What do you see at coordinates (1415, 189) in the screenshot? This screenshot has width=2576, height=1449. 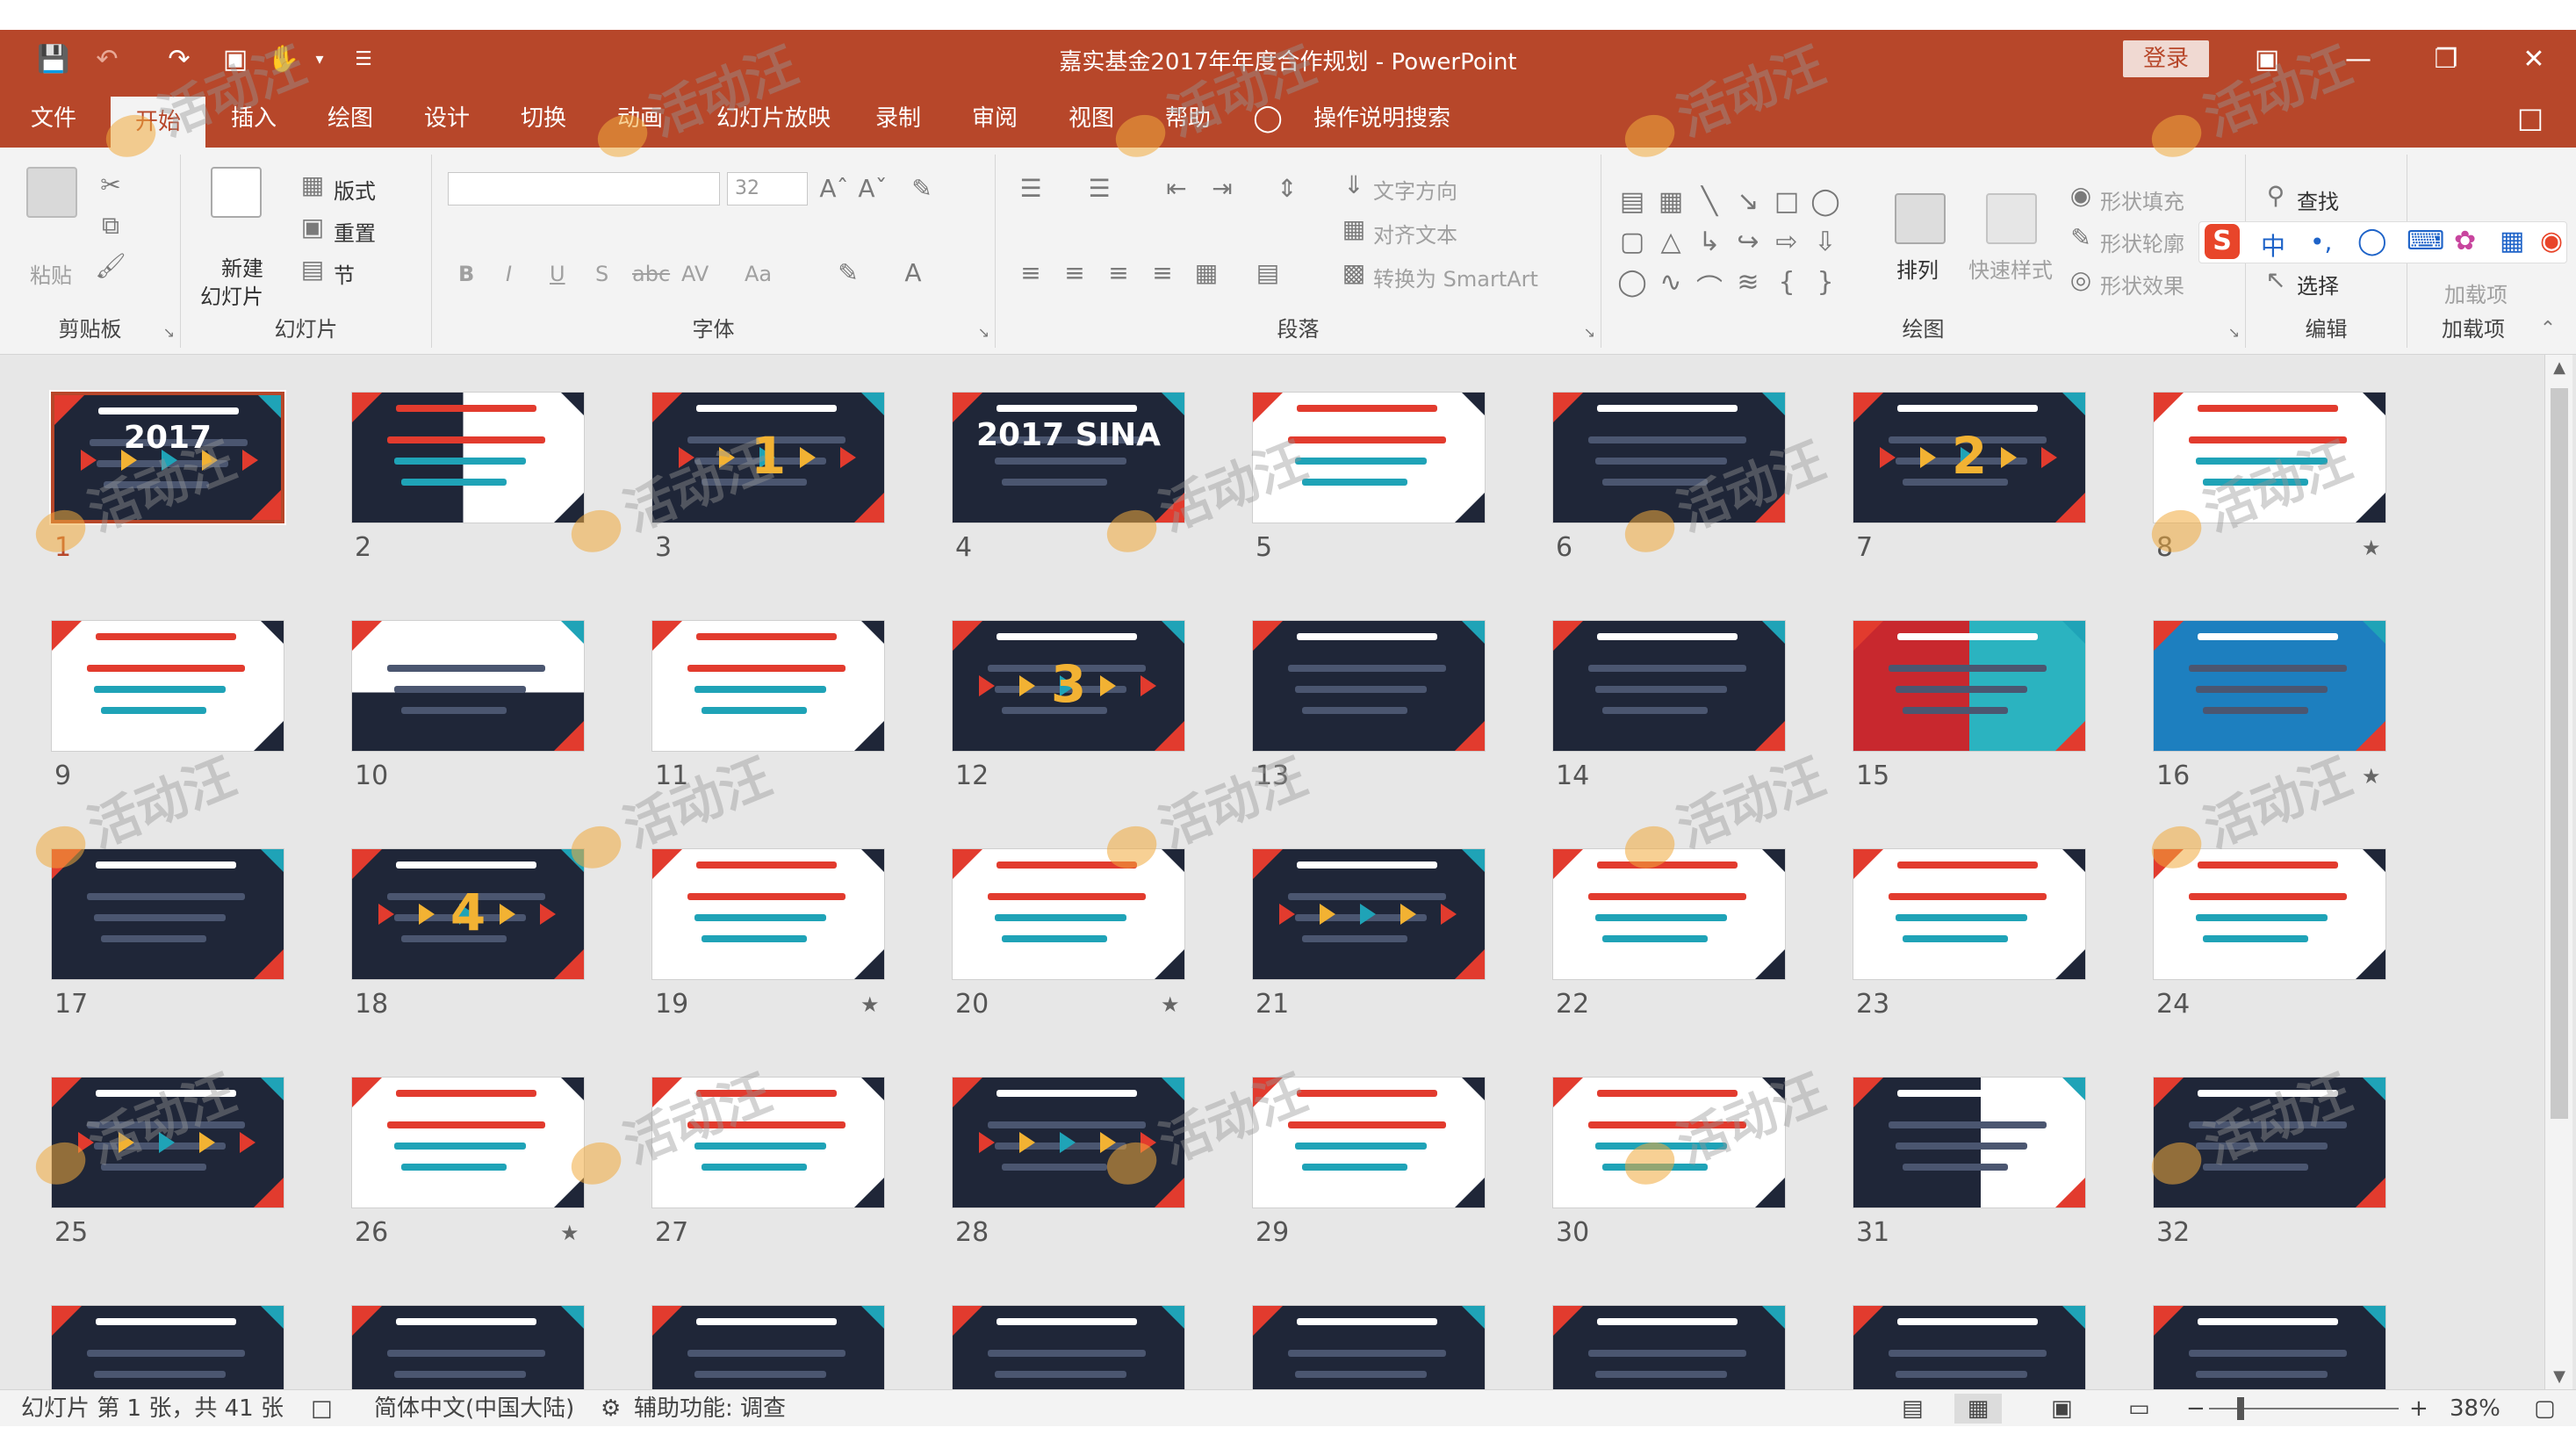 I see `text-direction-button: 文字方向` at bounding box center [1415, 189].